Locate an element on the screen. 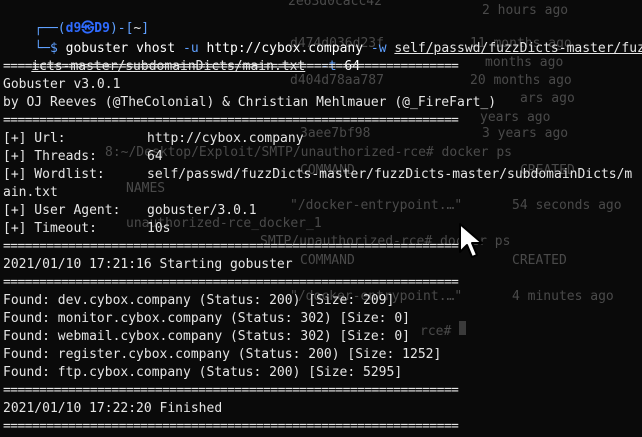 The height and width of the screenshot is (437, 642). config-label: [+] Url: is located at coordinates (34, 138).